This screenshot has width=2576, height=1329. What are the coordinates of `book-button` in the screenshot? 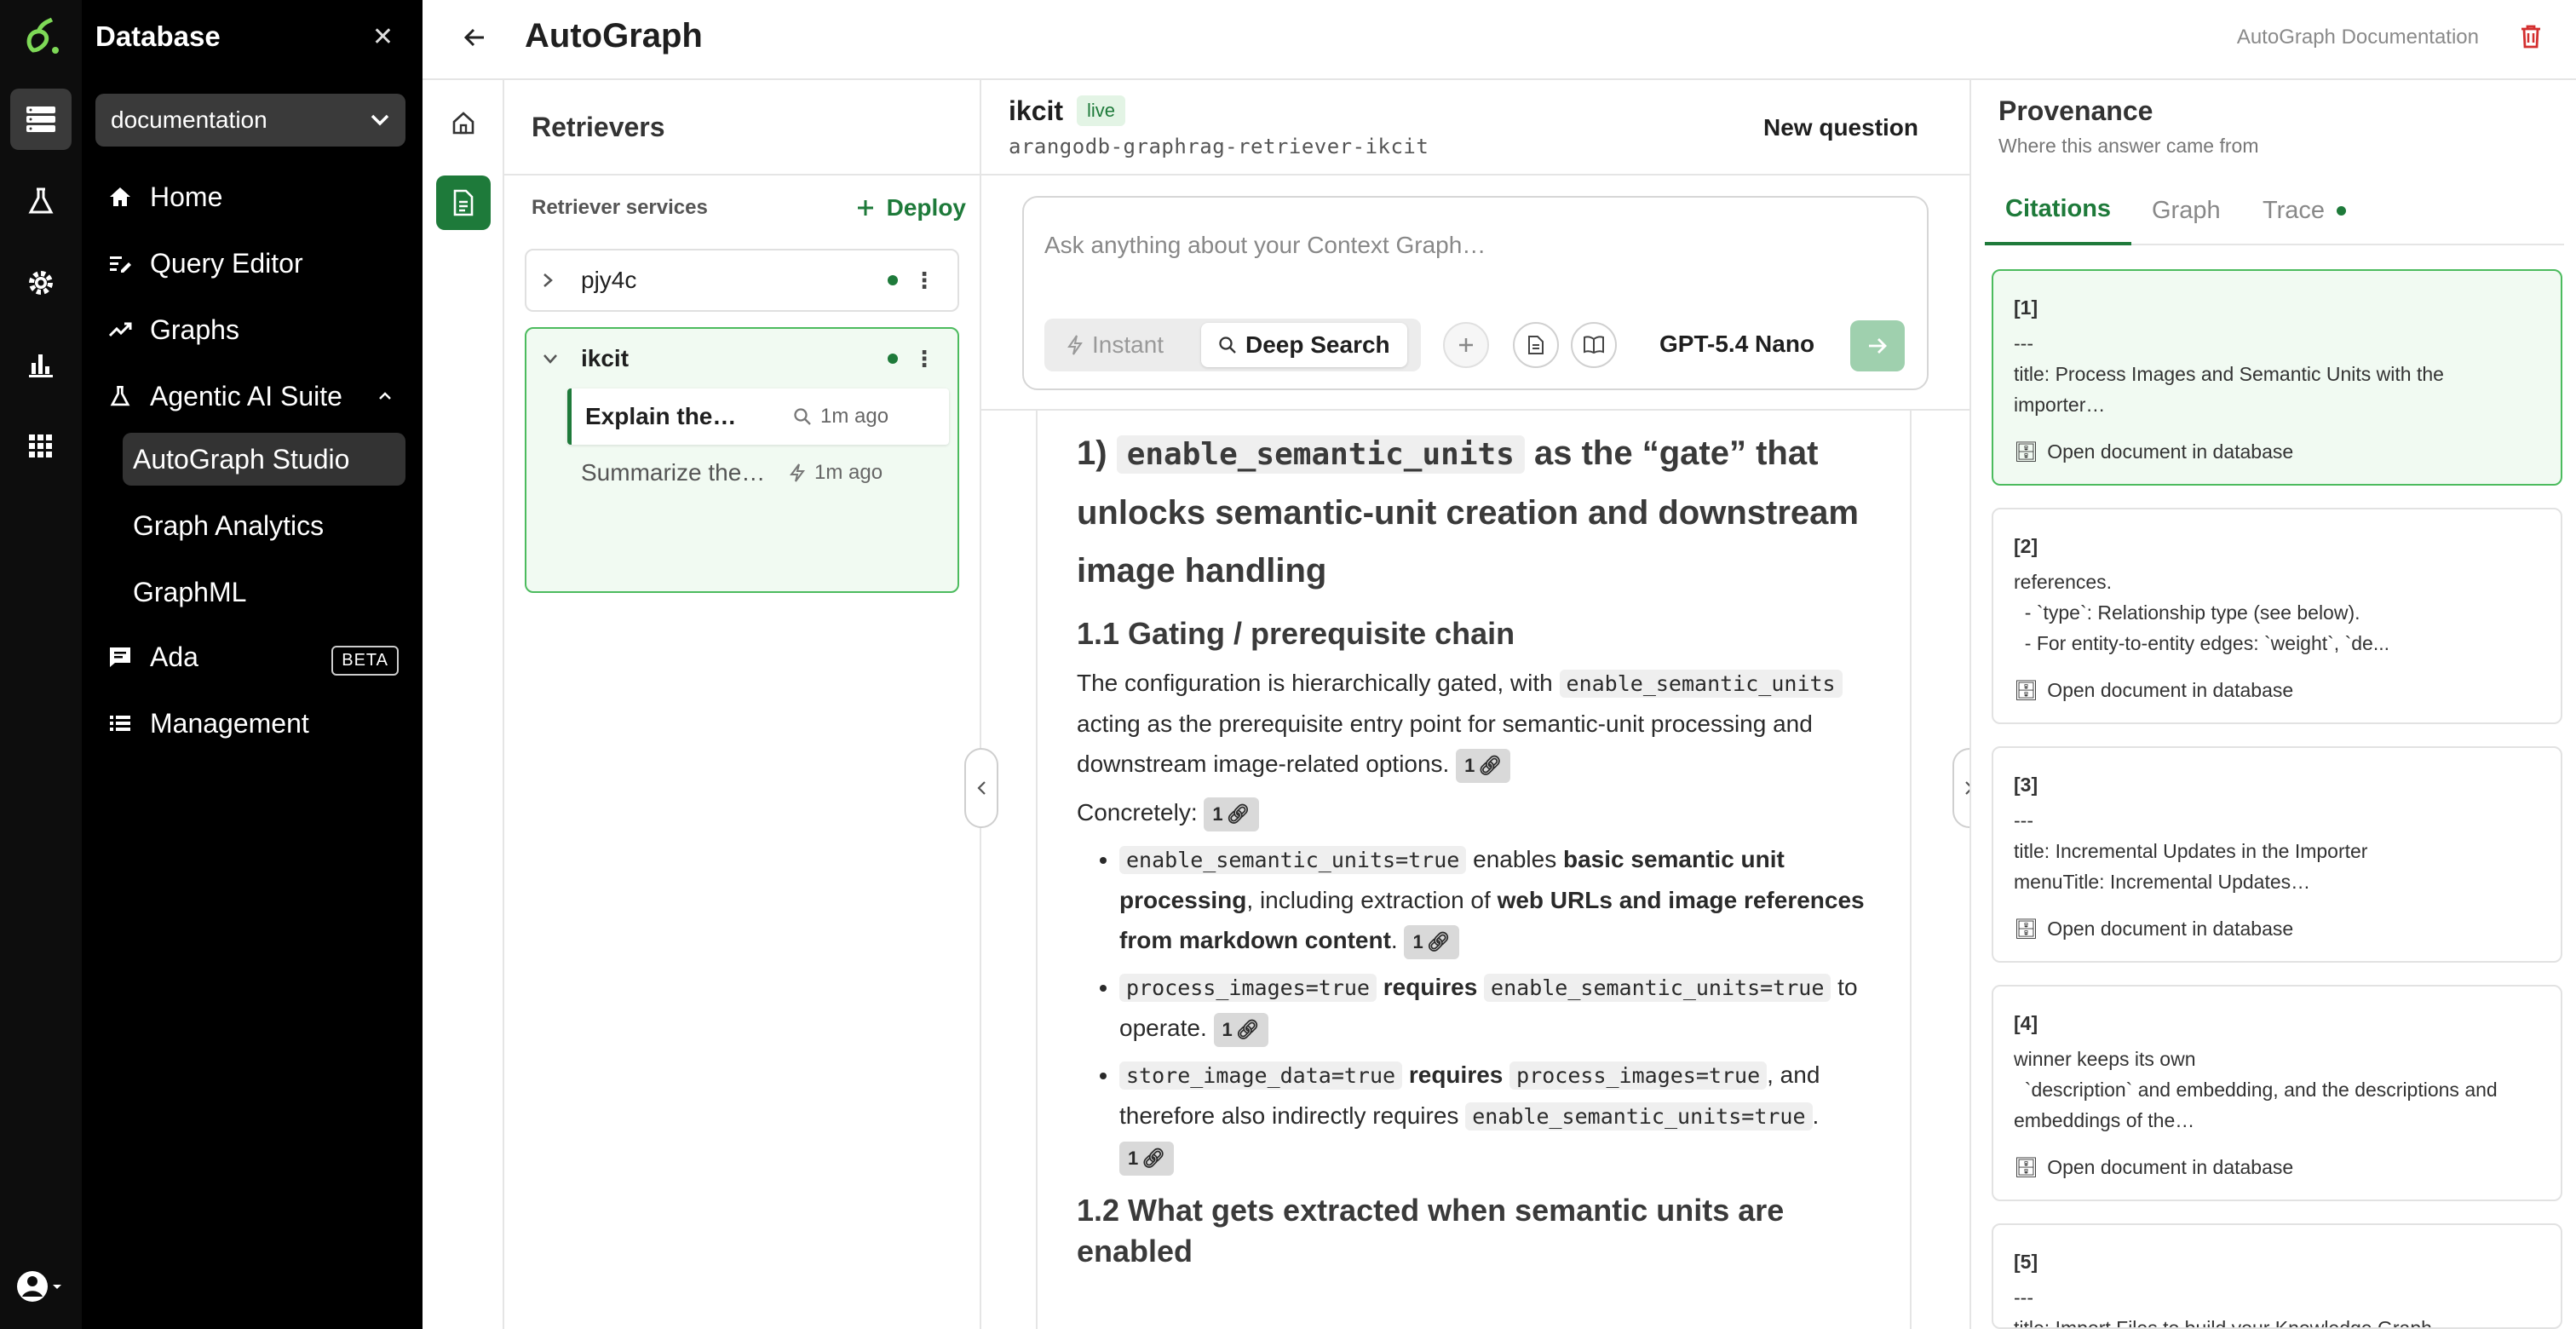 It's located at (1594, 345).